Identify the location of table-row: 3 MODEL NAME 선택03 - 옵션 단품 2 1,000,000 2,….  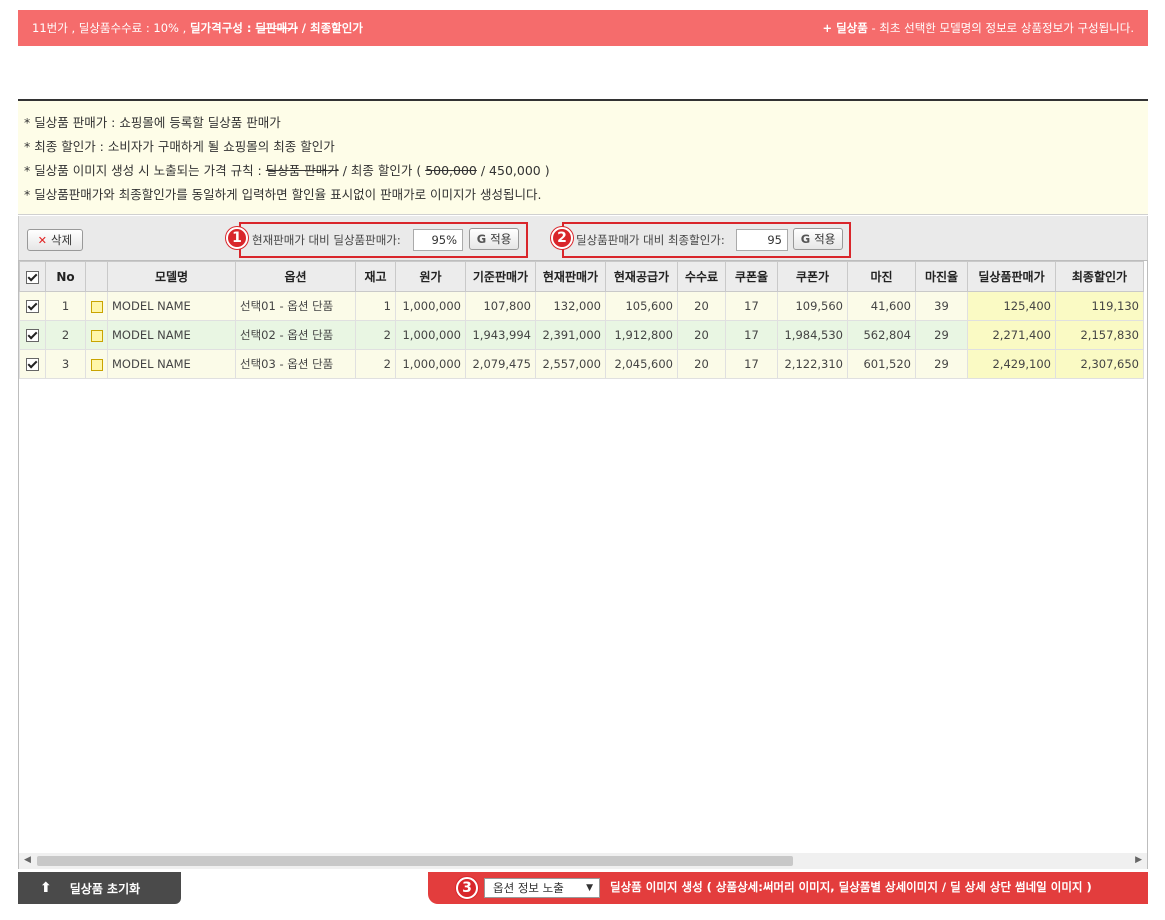
(581, 364).